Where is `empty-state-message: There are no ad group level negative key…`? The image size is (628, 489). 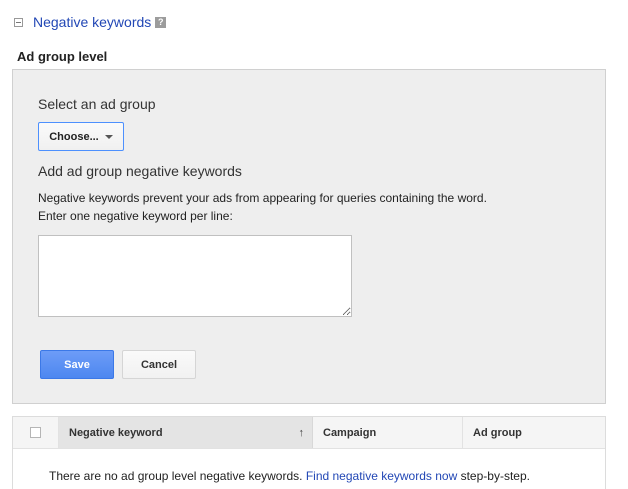
empty-state-message: There are no ad group level negative key… is located at coordinates (289, 476).